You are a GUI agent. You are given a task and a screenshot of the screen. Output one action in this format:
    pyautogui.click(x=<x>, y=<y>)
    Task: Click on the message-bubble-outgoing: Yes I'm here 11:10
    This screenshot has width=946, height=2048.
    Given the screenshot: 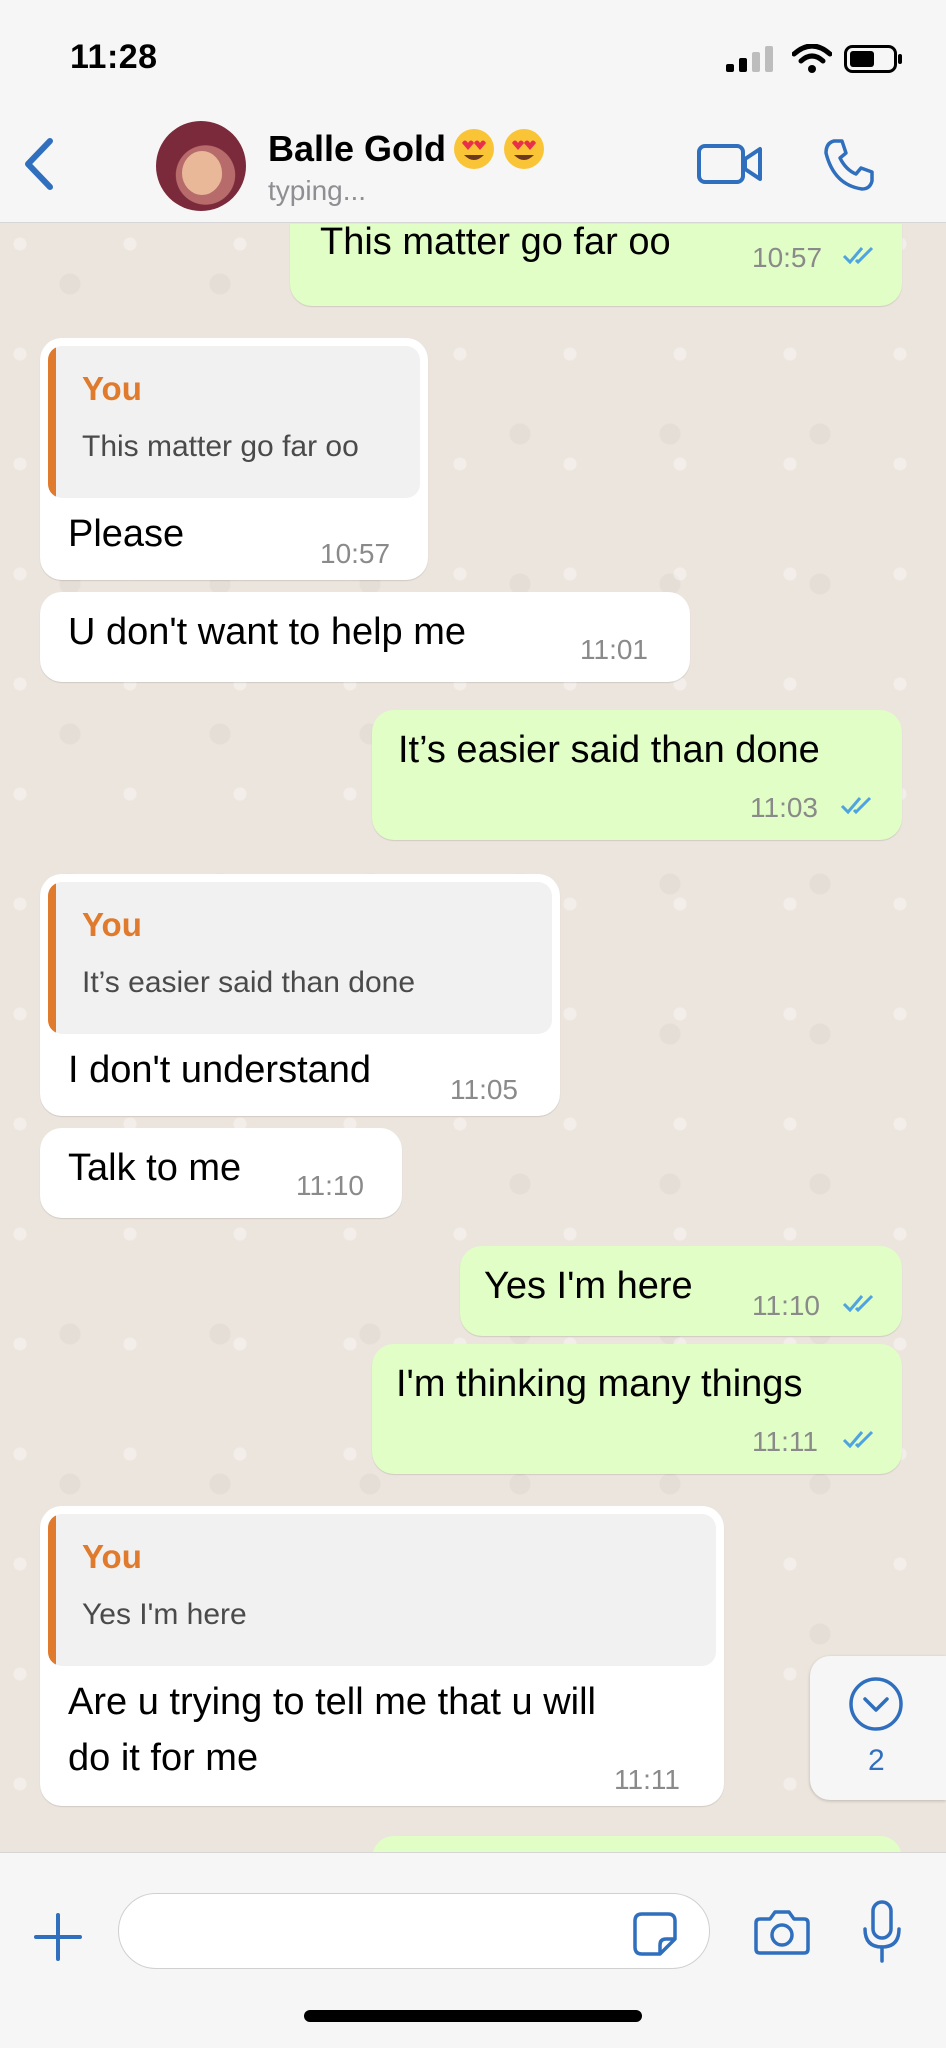 What is the action you would take?
    pyautogui.click(x=681, y=1291)
    